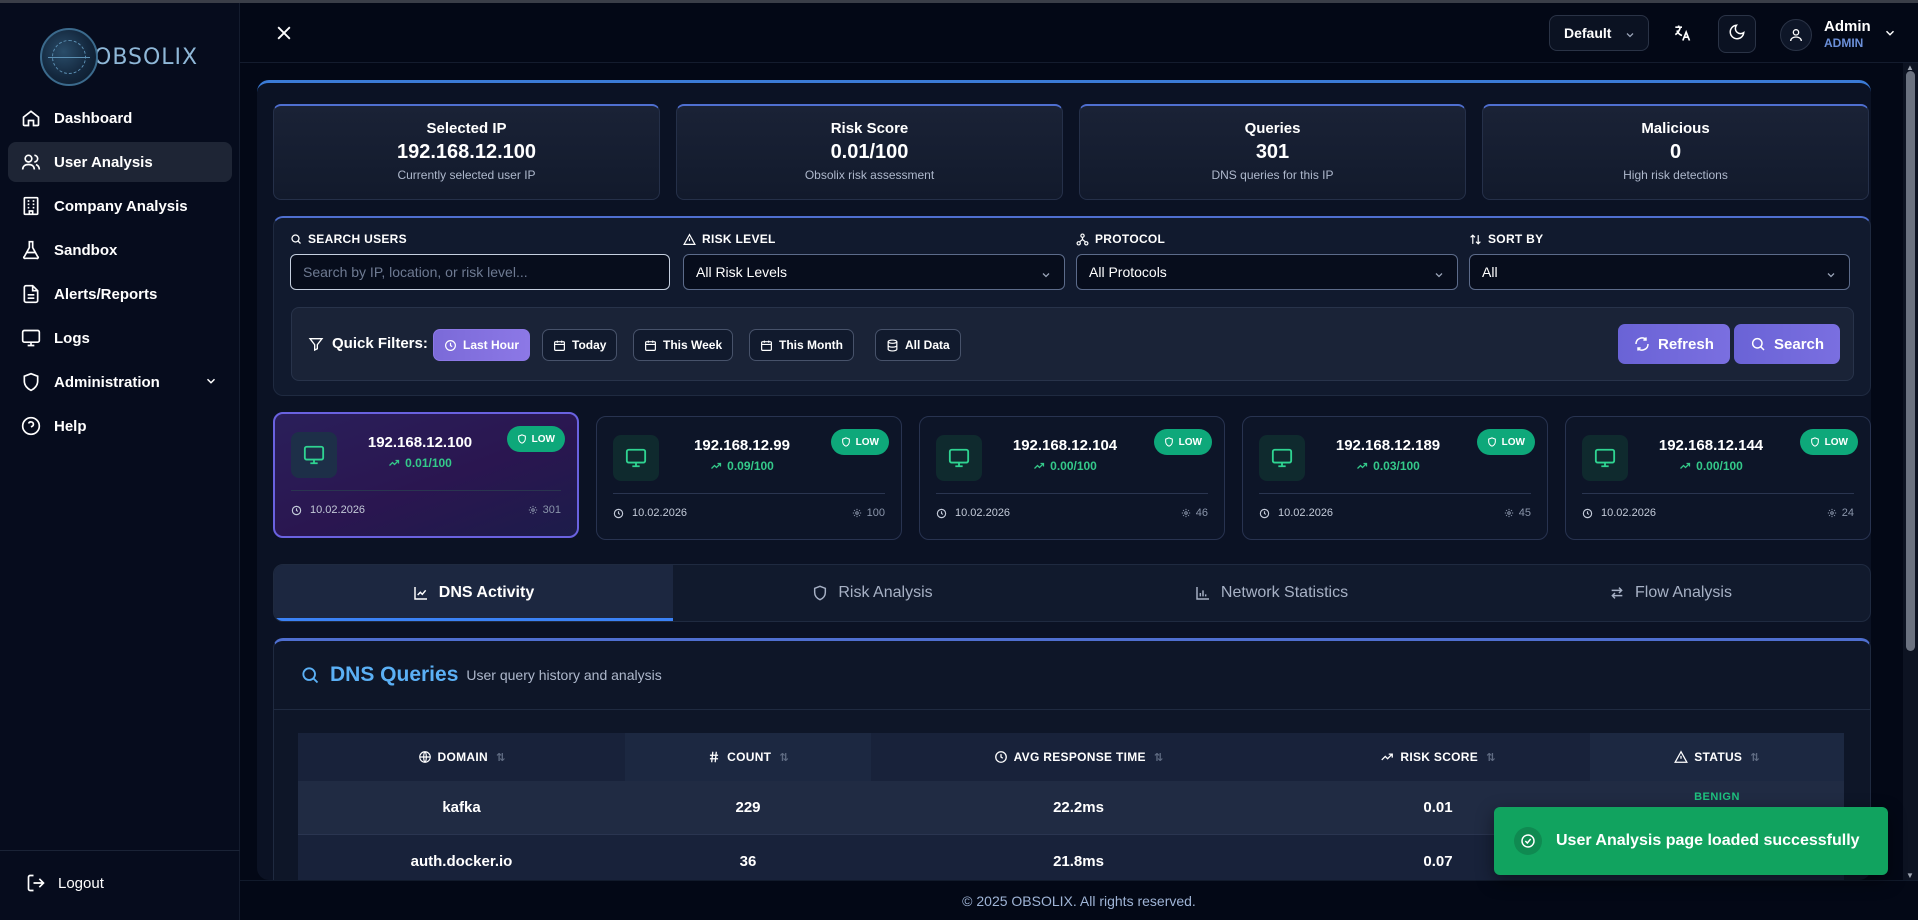  Describe the element at coordinates (1674, 344) in the screenshot. I see `refresh-button: Refresh` at that location.